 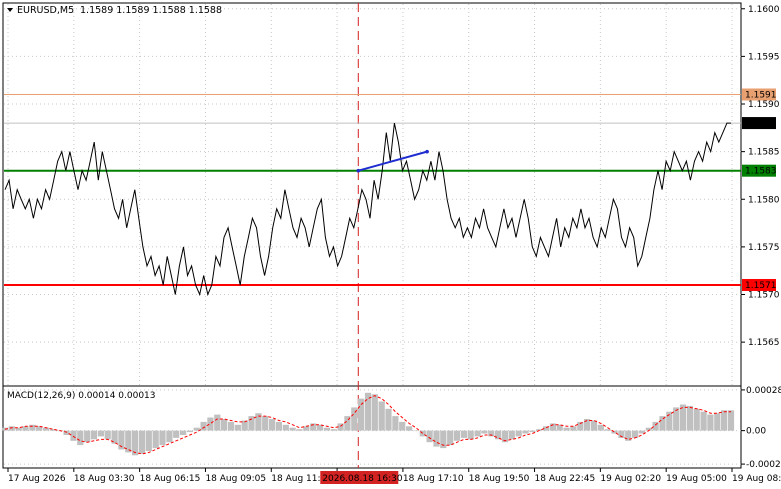 I want to click on level-tag-label: 1.1571, so click(x=761, y=286).